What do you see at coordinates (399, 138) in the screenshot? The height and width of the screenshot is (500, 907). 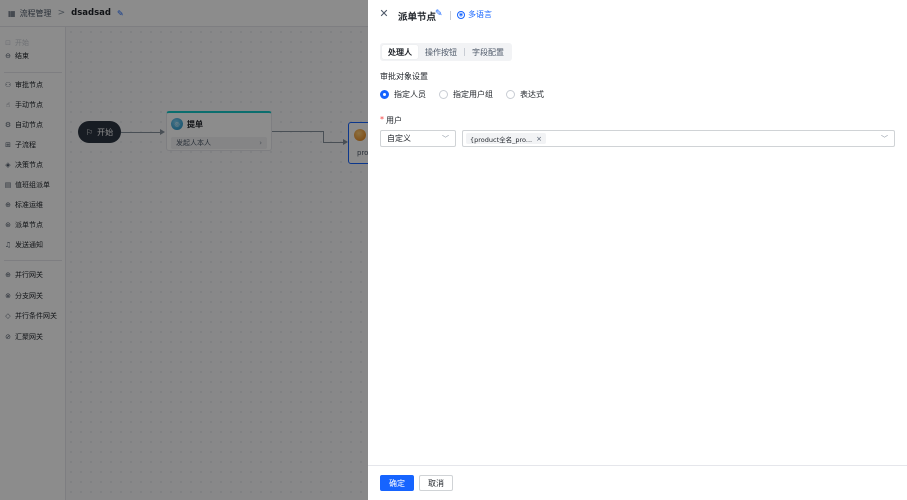 I see `user-type-value: 自定义` at bounding box center [399, 138].